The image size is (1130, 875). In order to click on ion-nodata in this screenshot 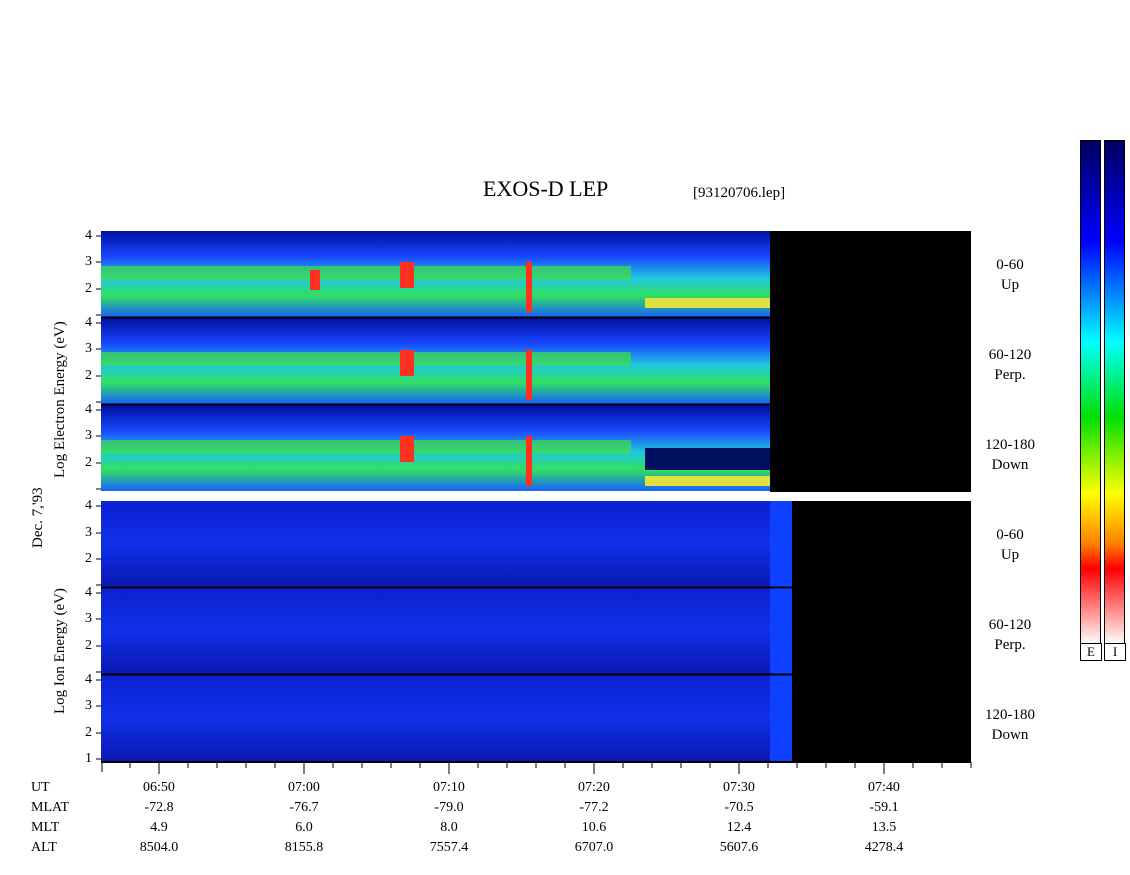, I will do `click(881, 631)`.